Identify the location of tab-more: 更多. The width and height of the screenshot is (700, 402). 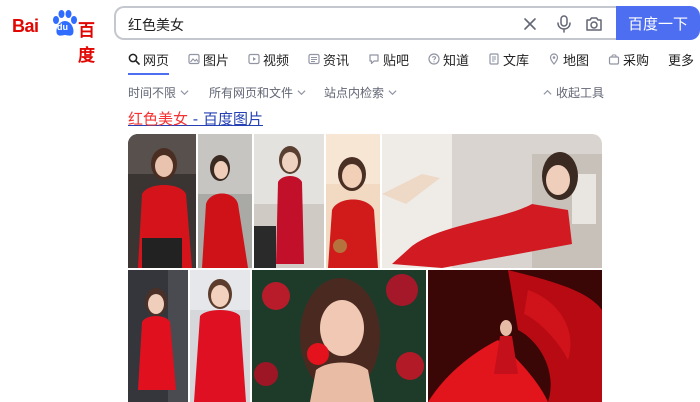
(681, 59).